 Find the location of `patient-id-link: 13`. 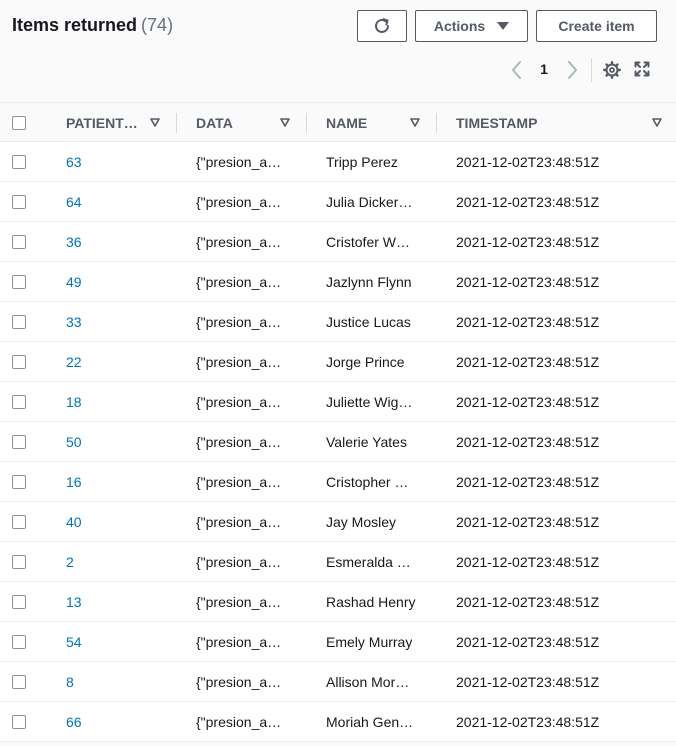

patient-id-link: 13 is located at coordinates (74, 602).